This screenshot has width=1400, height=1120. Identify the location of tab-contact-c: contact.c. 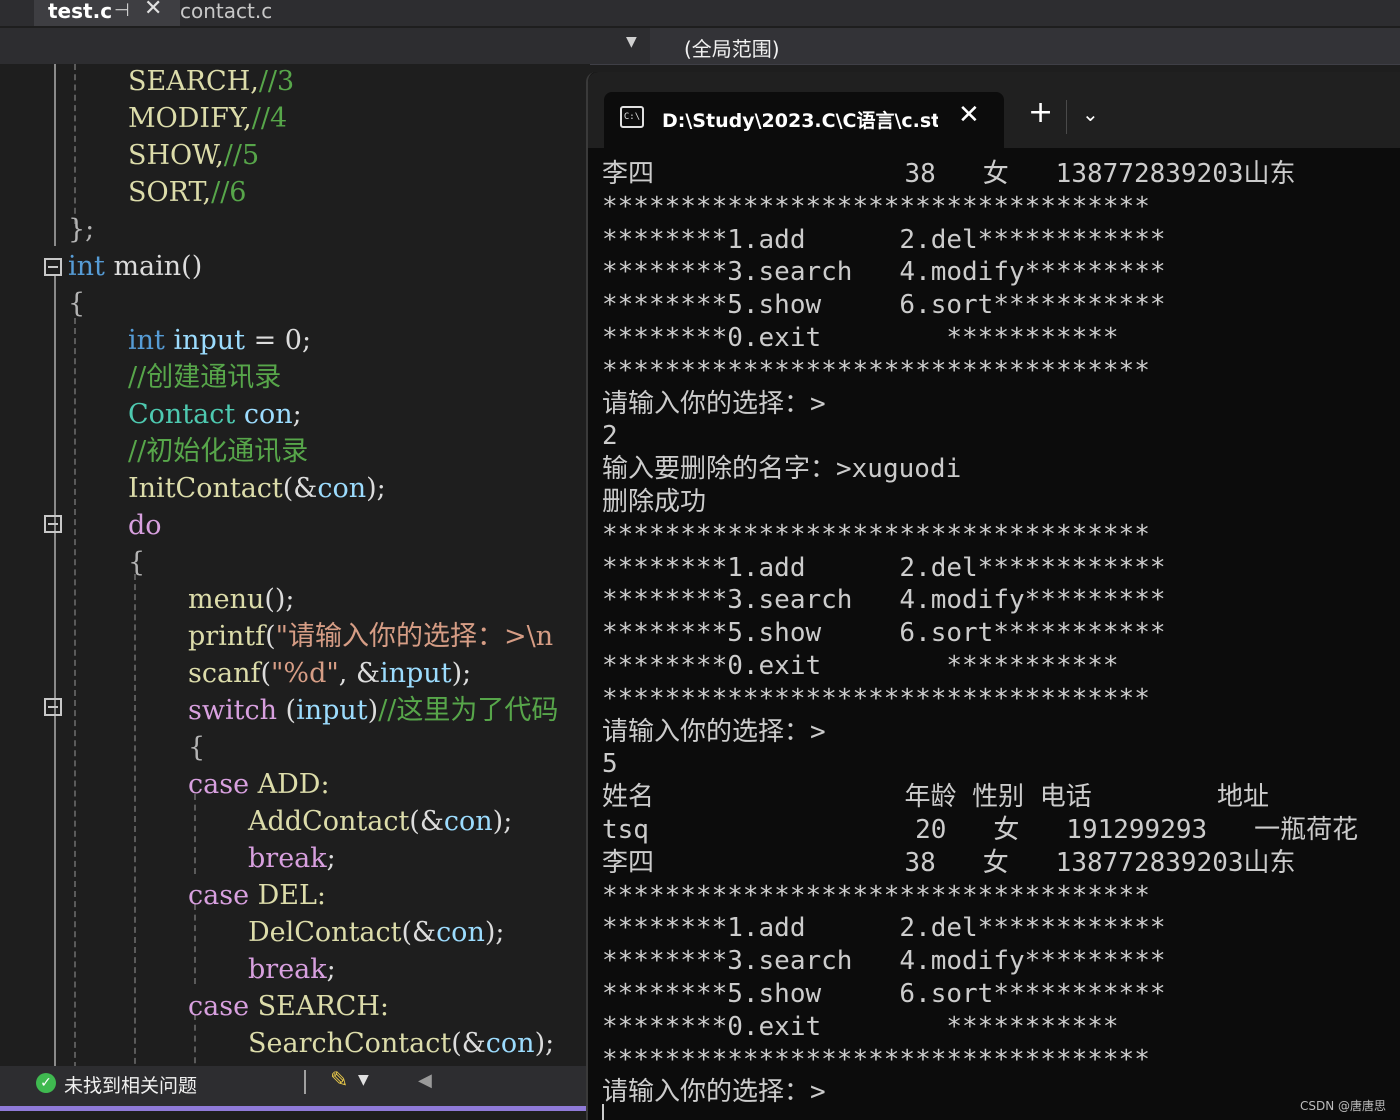
(260, 13).